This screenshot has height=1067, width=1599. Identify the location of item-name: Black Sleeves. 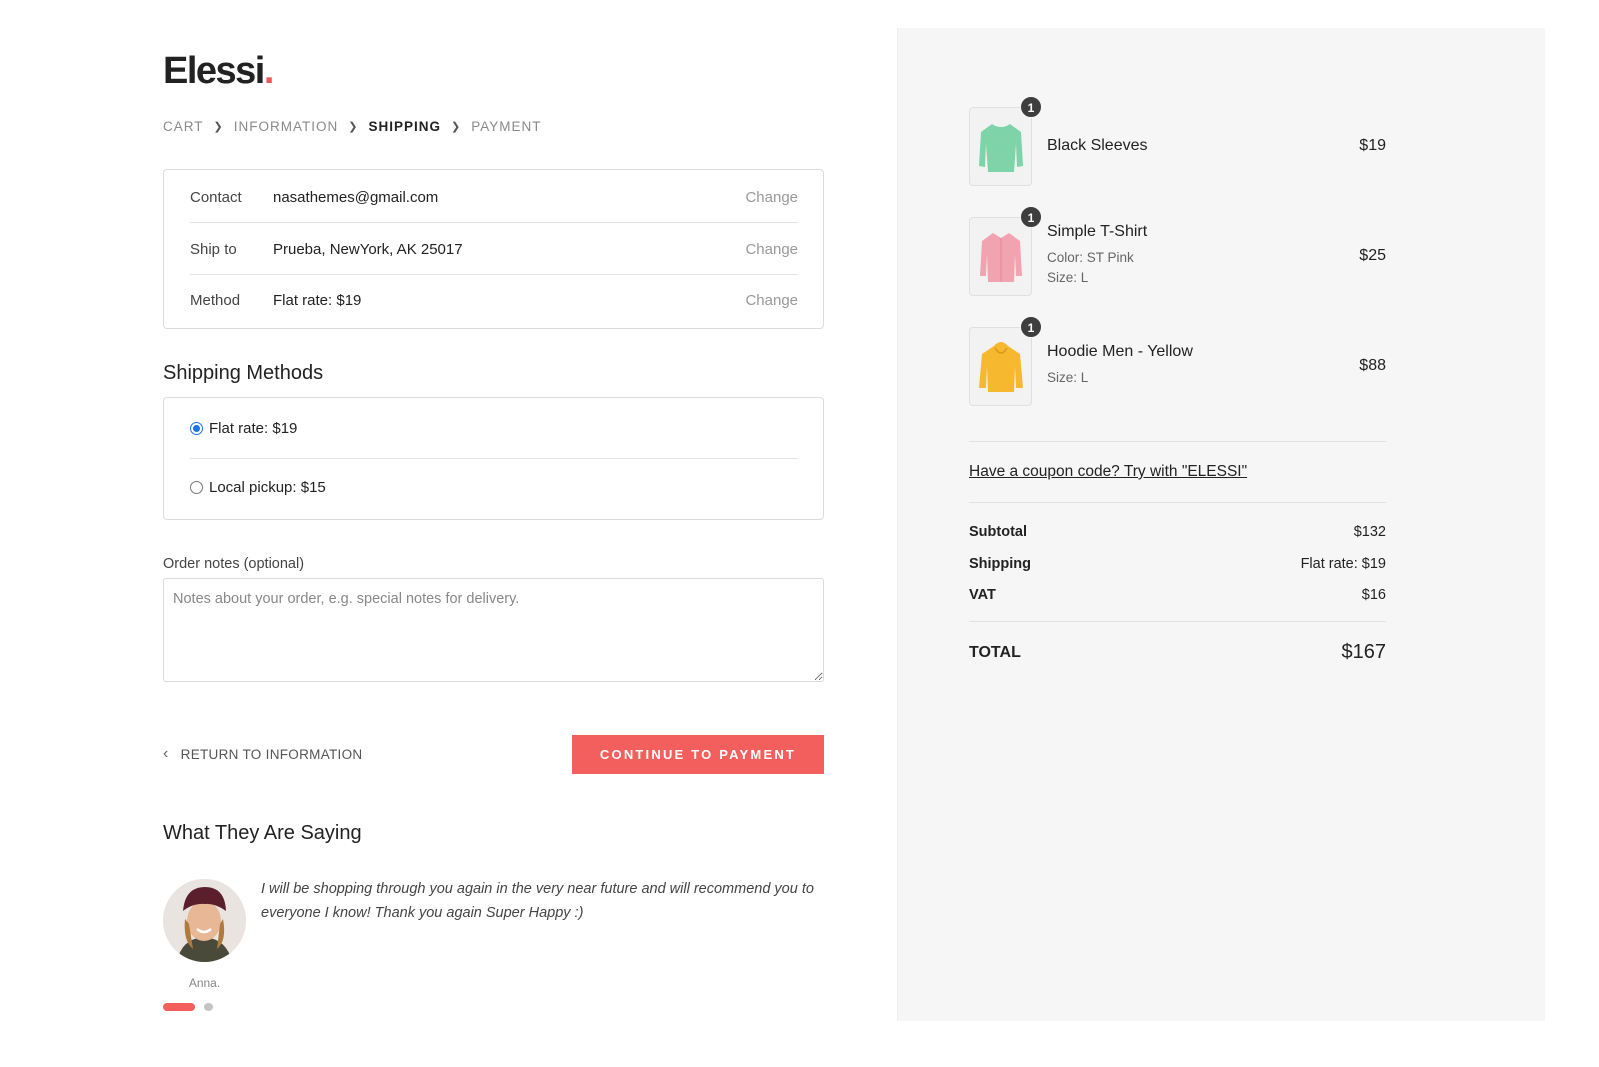
(1097, 145).